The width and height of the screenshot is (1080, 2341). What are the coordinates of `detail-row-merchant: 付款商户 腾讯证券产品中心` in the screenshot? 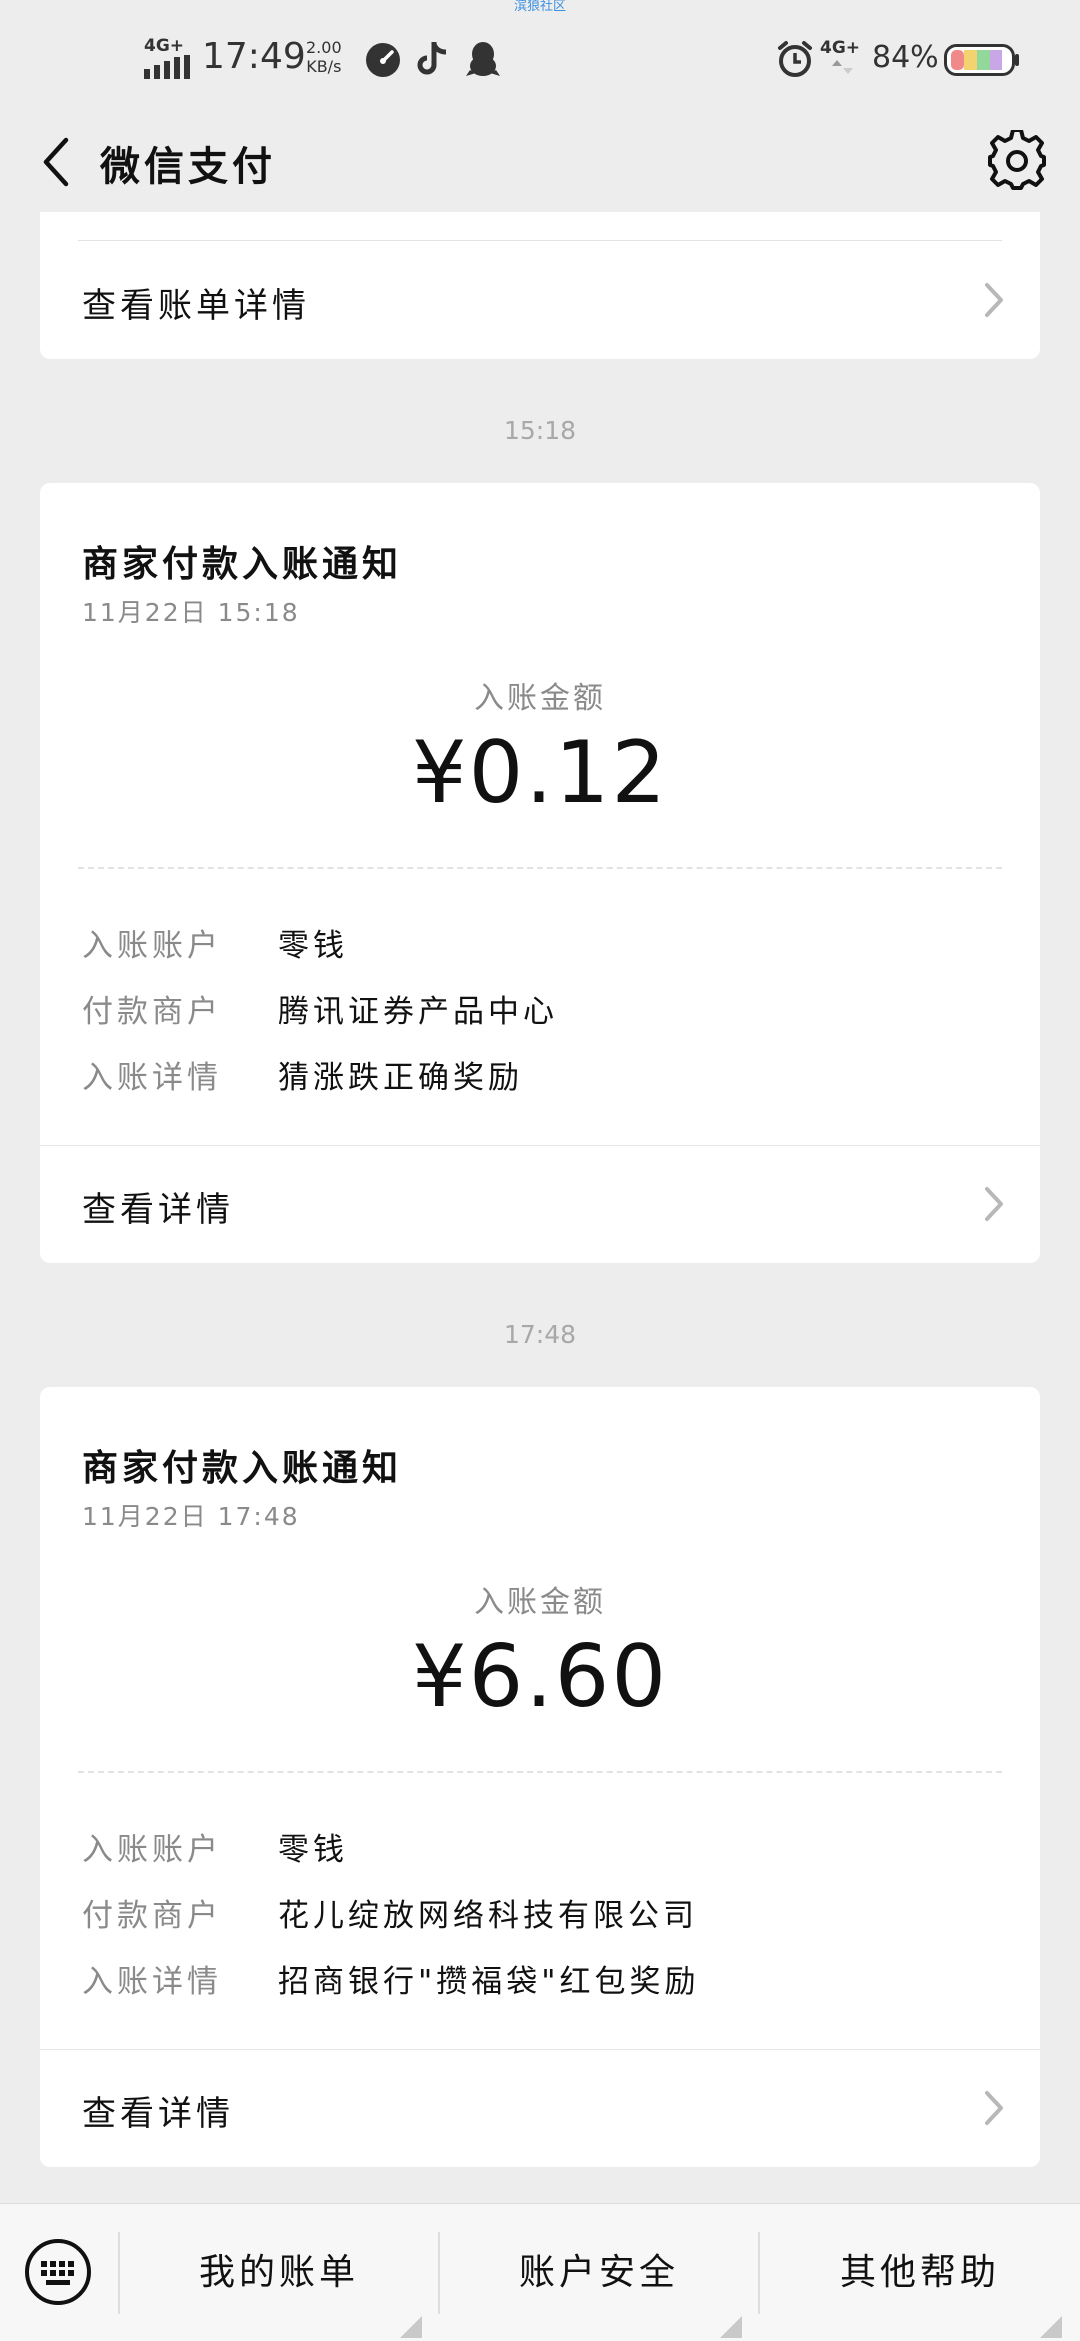 It's located at (320, 1008).